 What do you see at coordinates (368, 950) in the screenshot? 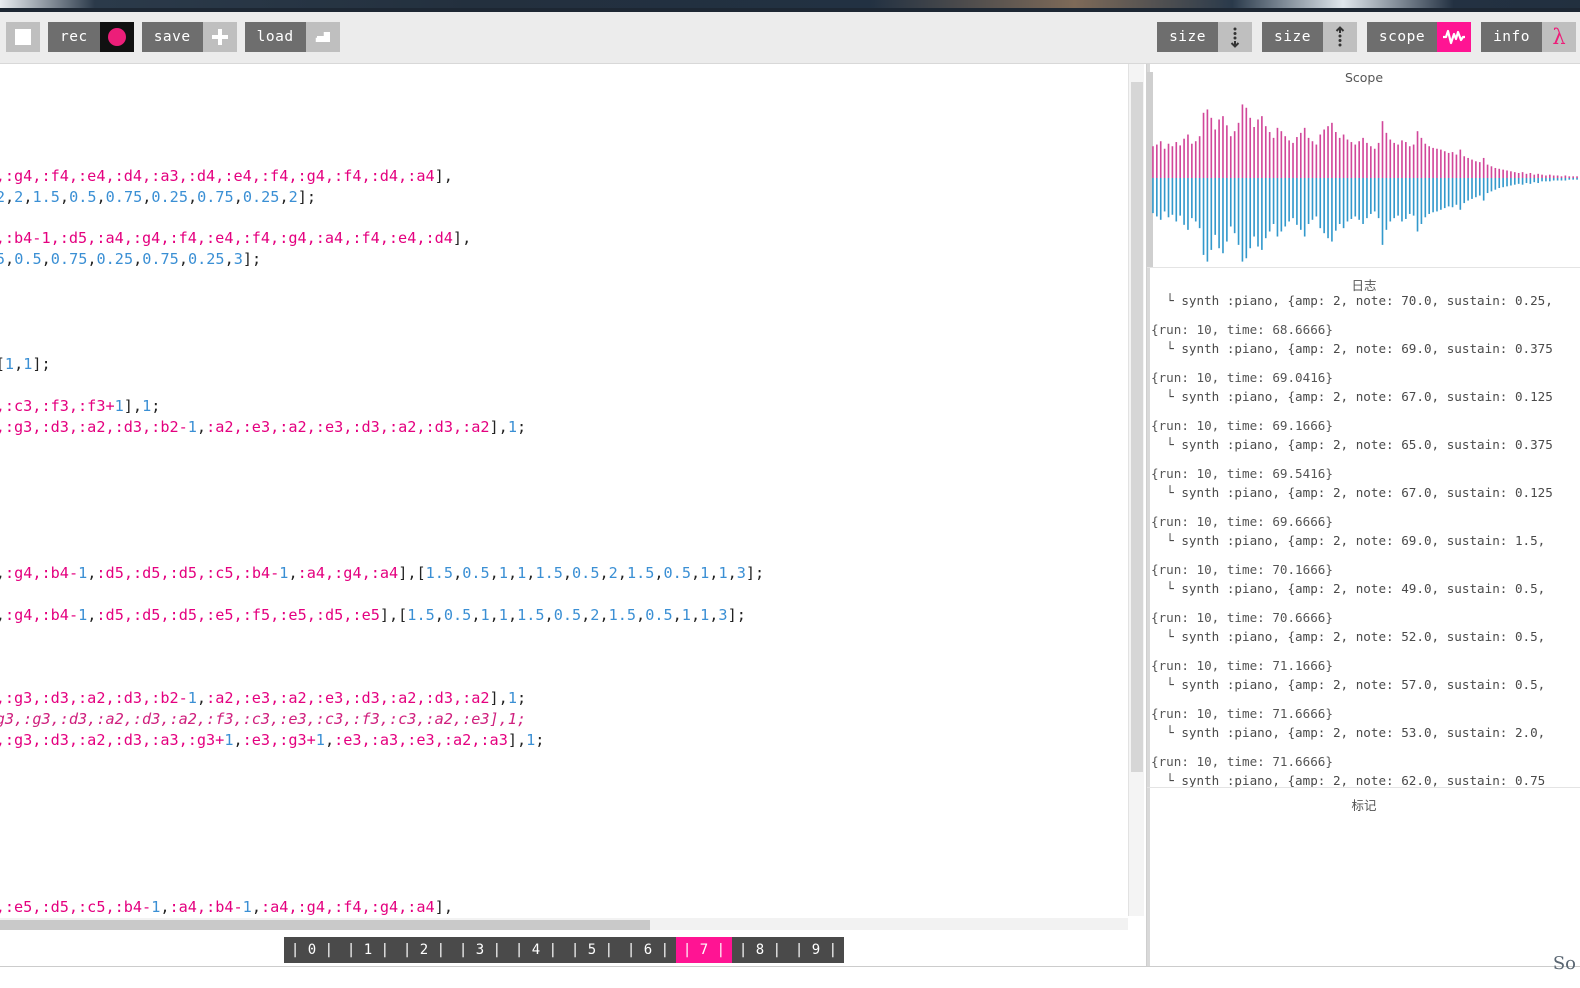
I see `buffer-tab-1: | 1 |` at bounding box center [368, 950].